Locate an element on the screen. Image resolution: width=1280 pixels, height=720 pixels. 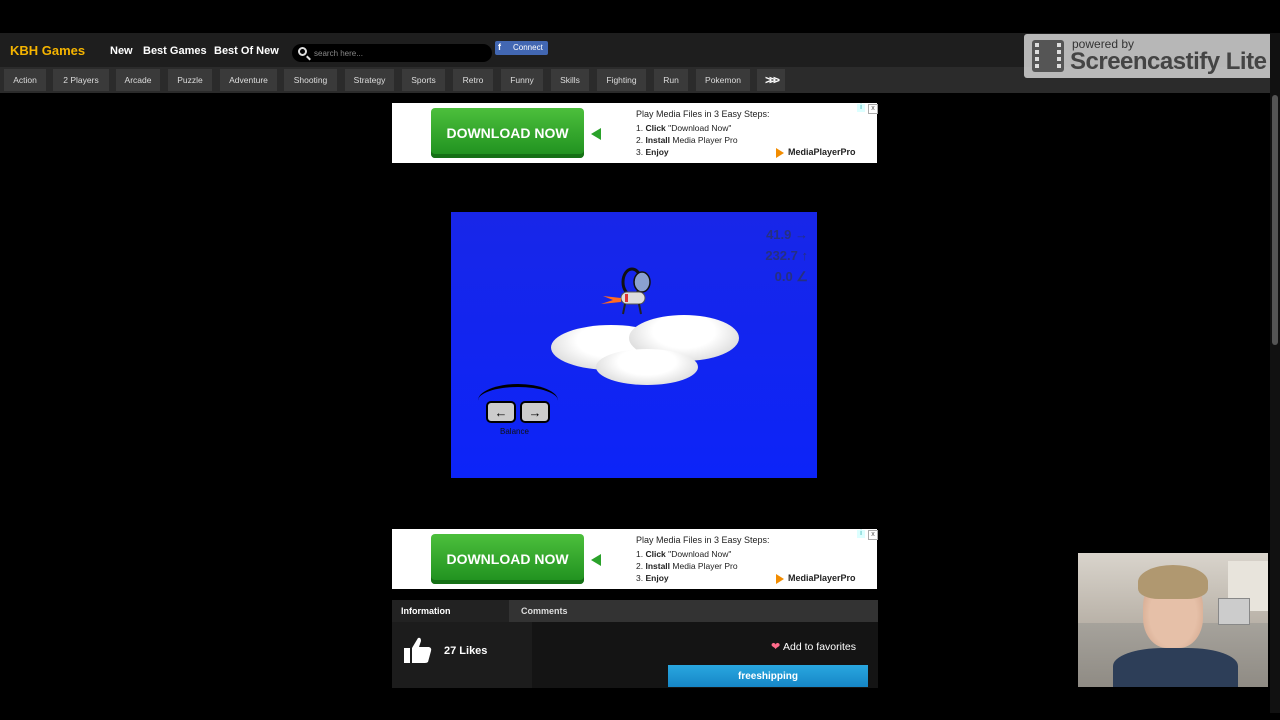
tab-information: Information is located at coordinates (450, 611).